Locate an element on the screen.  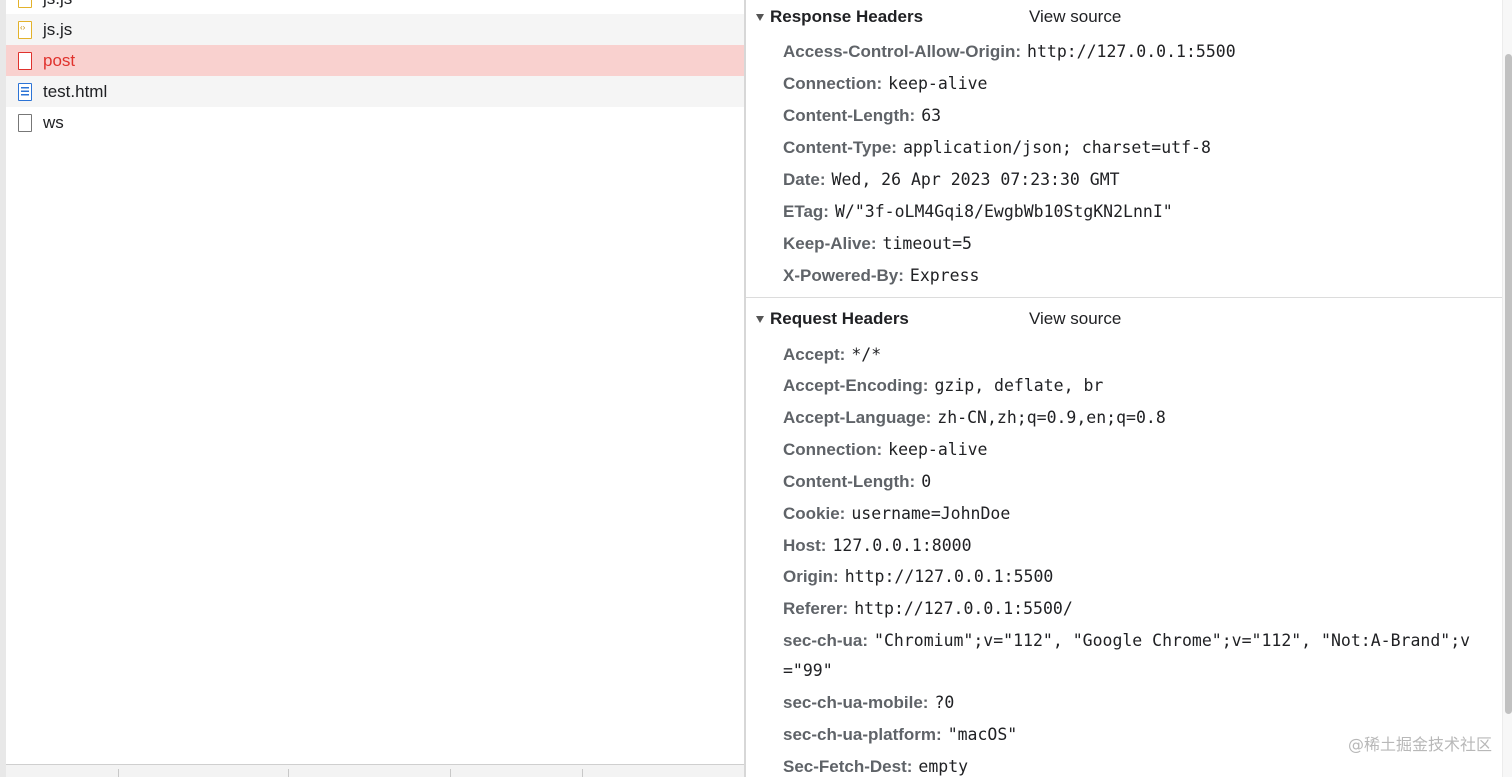
request-row-js-1: js.js is located at coordinates (376, 7).